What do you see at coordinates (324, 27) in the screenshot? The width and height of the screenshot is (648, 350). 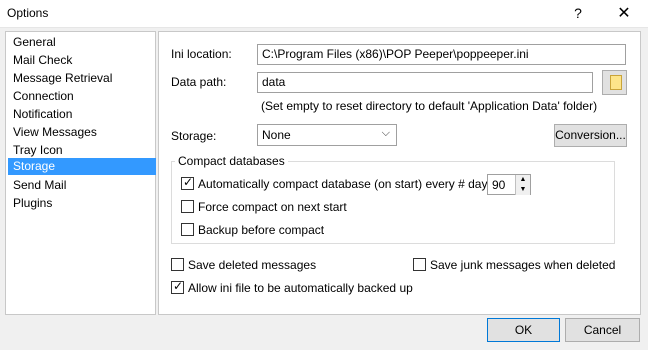 I see `title-separator` at bounding box center [324, 27].